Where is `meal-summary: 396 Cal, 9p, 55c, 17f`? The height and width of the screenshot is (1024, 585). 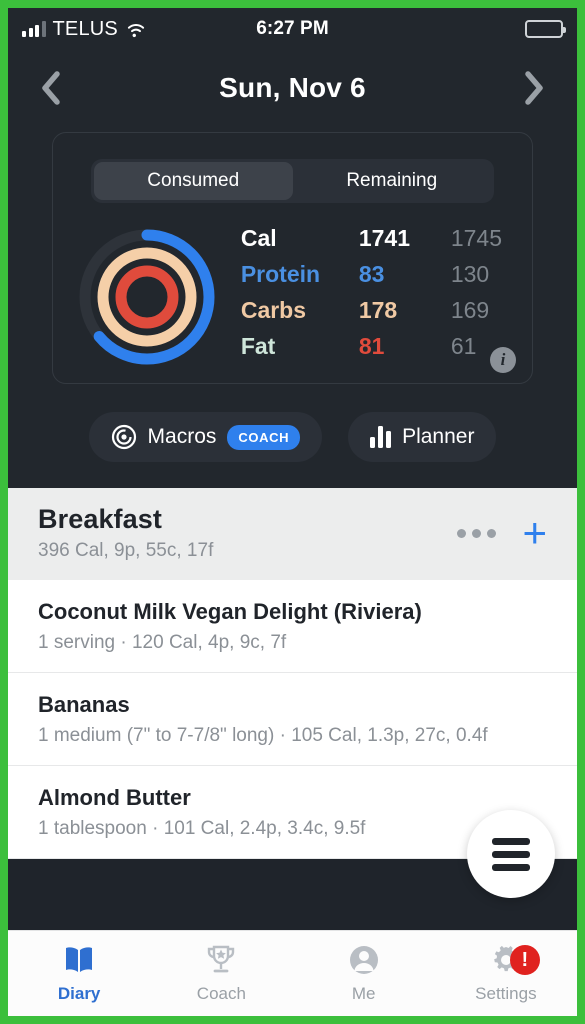
meal-summary: 396 Cal, 9p, 55c, 17f is located at coordinates (126, 550).